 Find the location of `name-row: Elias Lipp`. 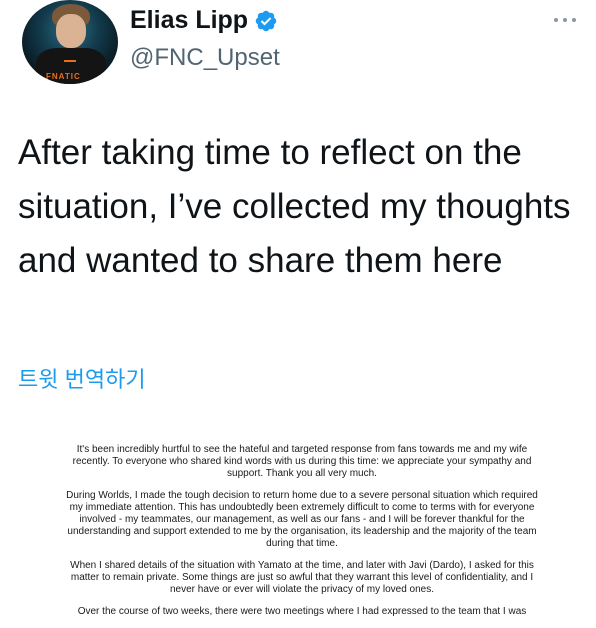

name-row: Elias Lipp is located at coordinates (204, 20).